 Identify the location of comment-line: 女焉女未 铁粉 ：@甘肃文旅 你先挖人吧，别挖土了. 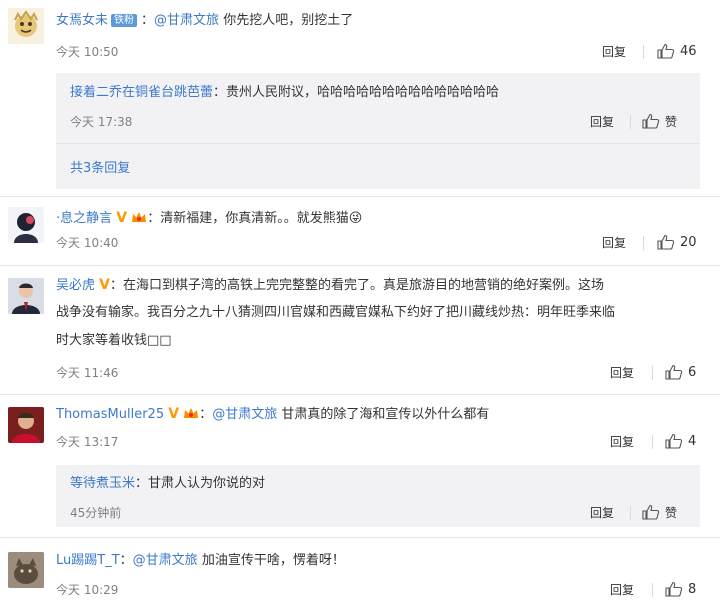
(205, 20).